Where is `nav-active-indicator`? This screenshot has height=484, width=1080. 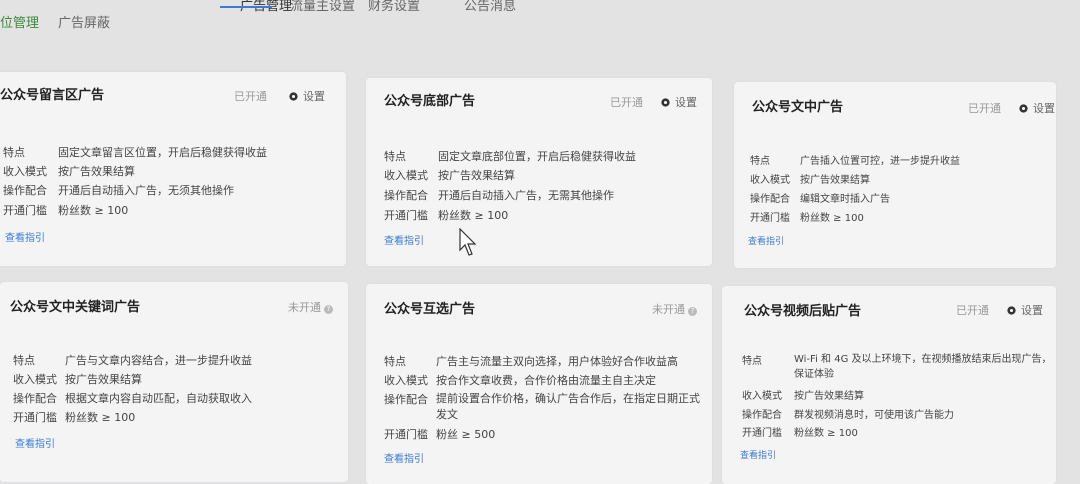 nav-active-indicator is located at coordinates (246, 7).